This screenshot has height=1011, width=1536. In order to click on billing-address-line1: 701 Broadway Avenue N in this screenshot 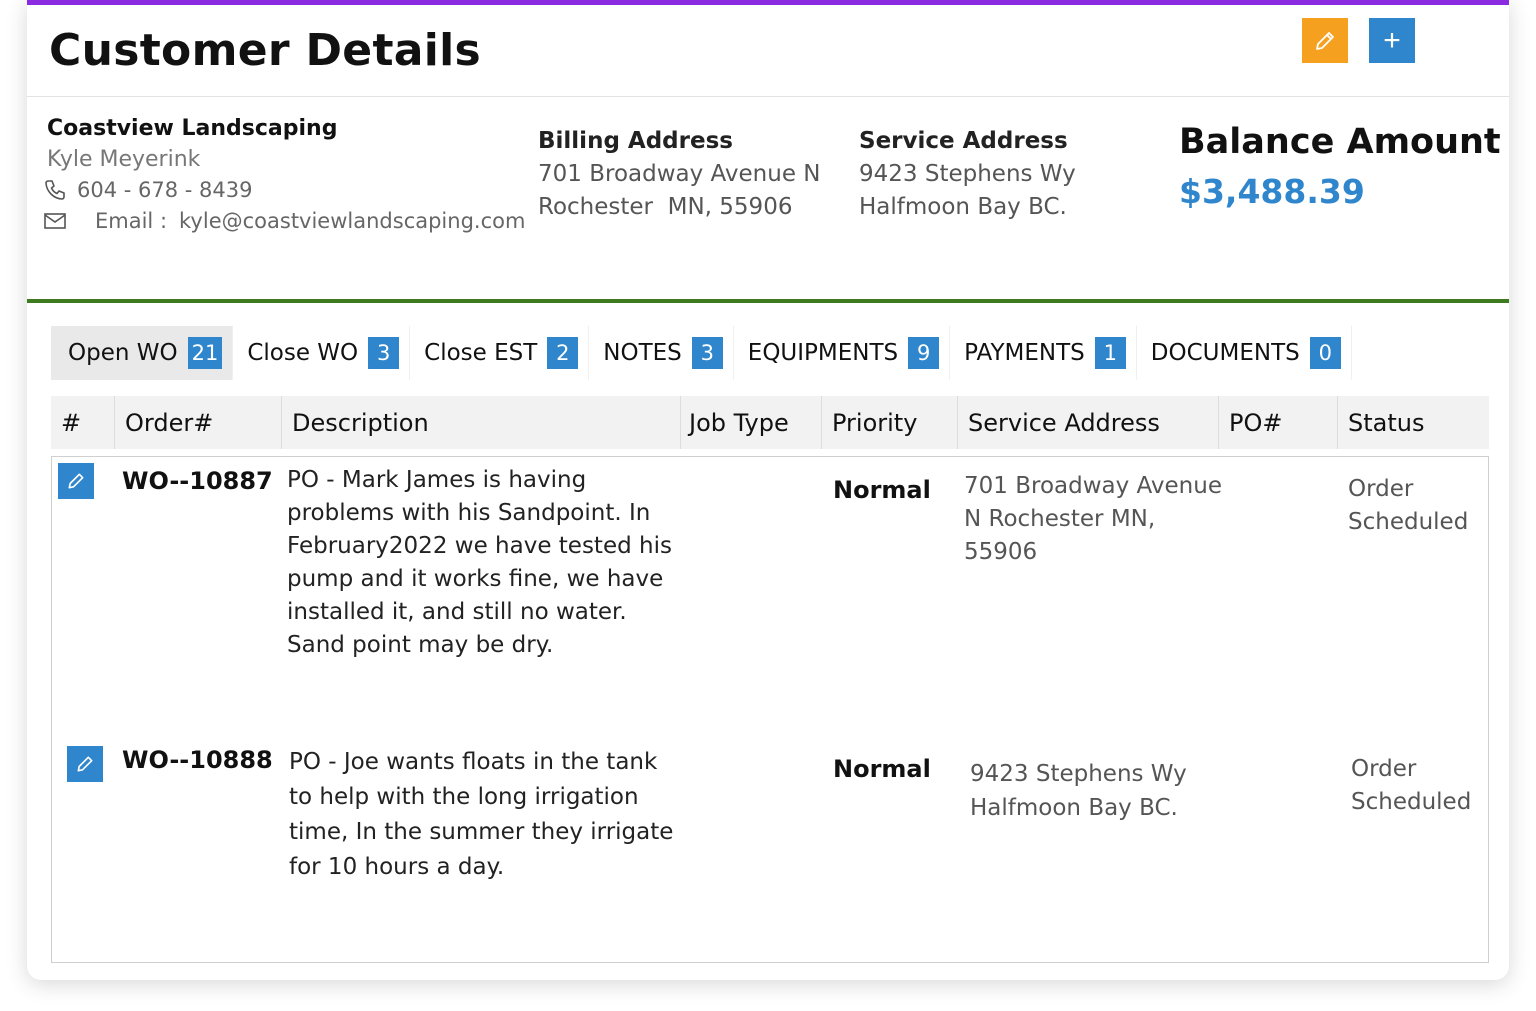, I will do `click(679, 174)`.